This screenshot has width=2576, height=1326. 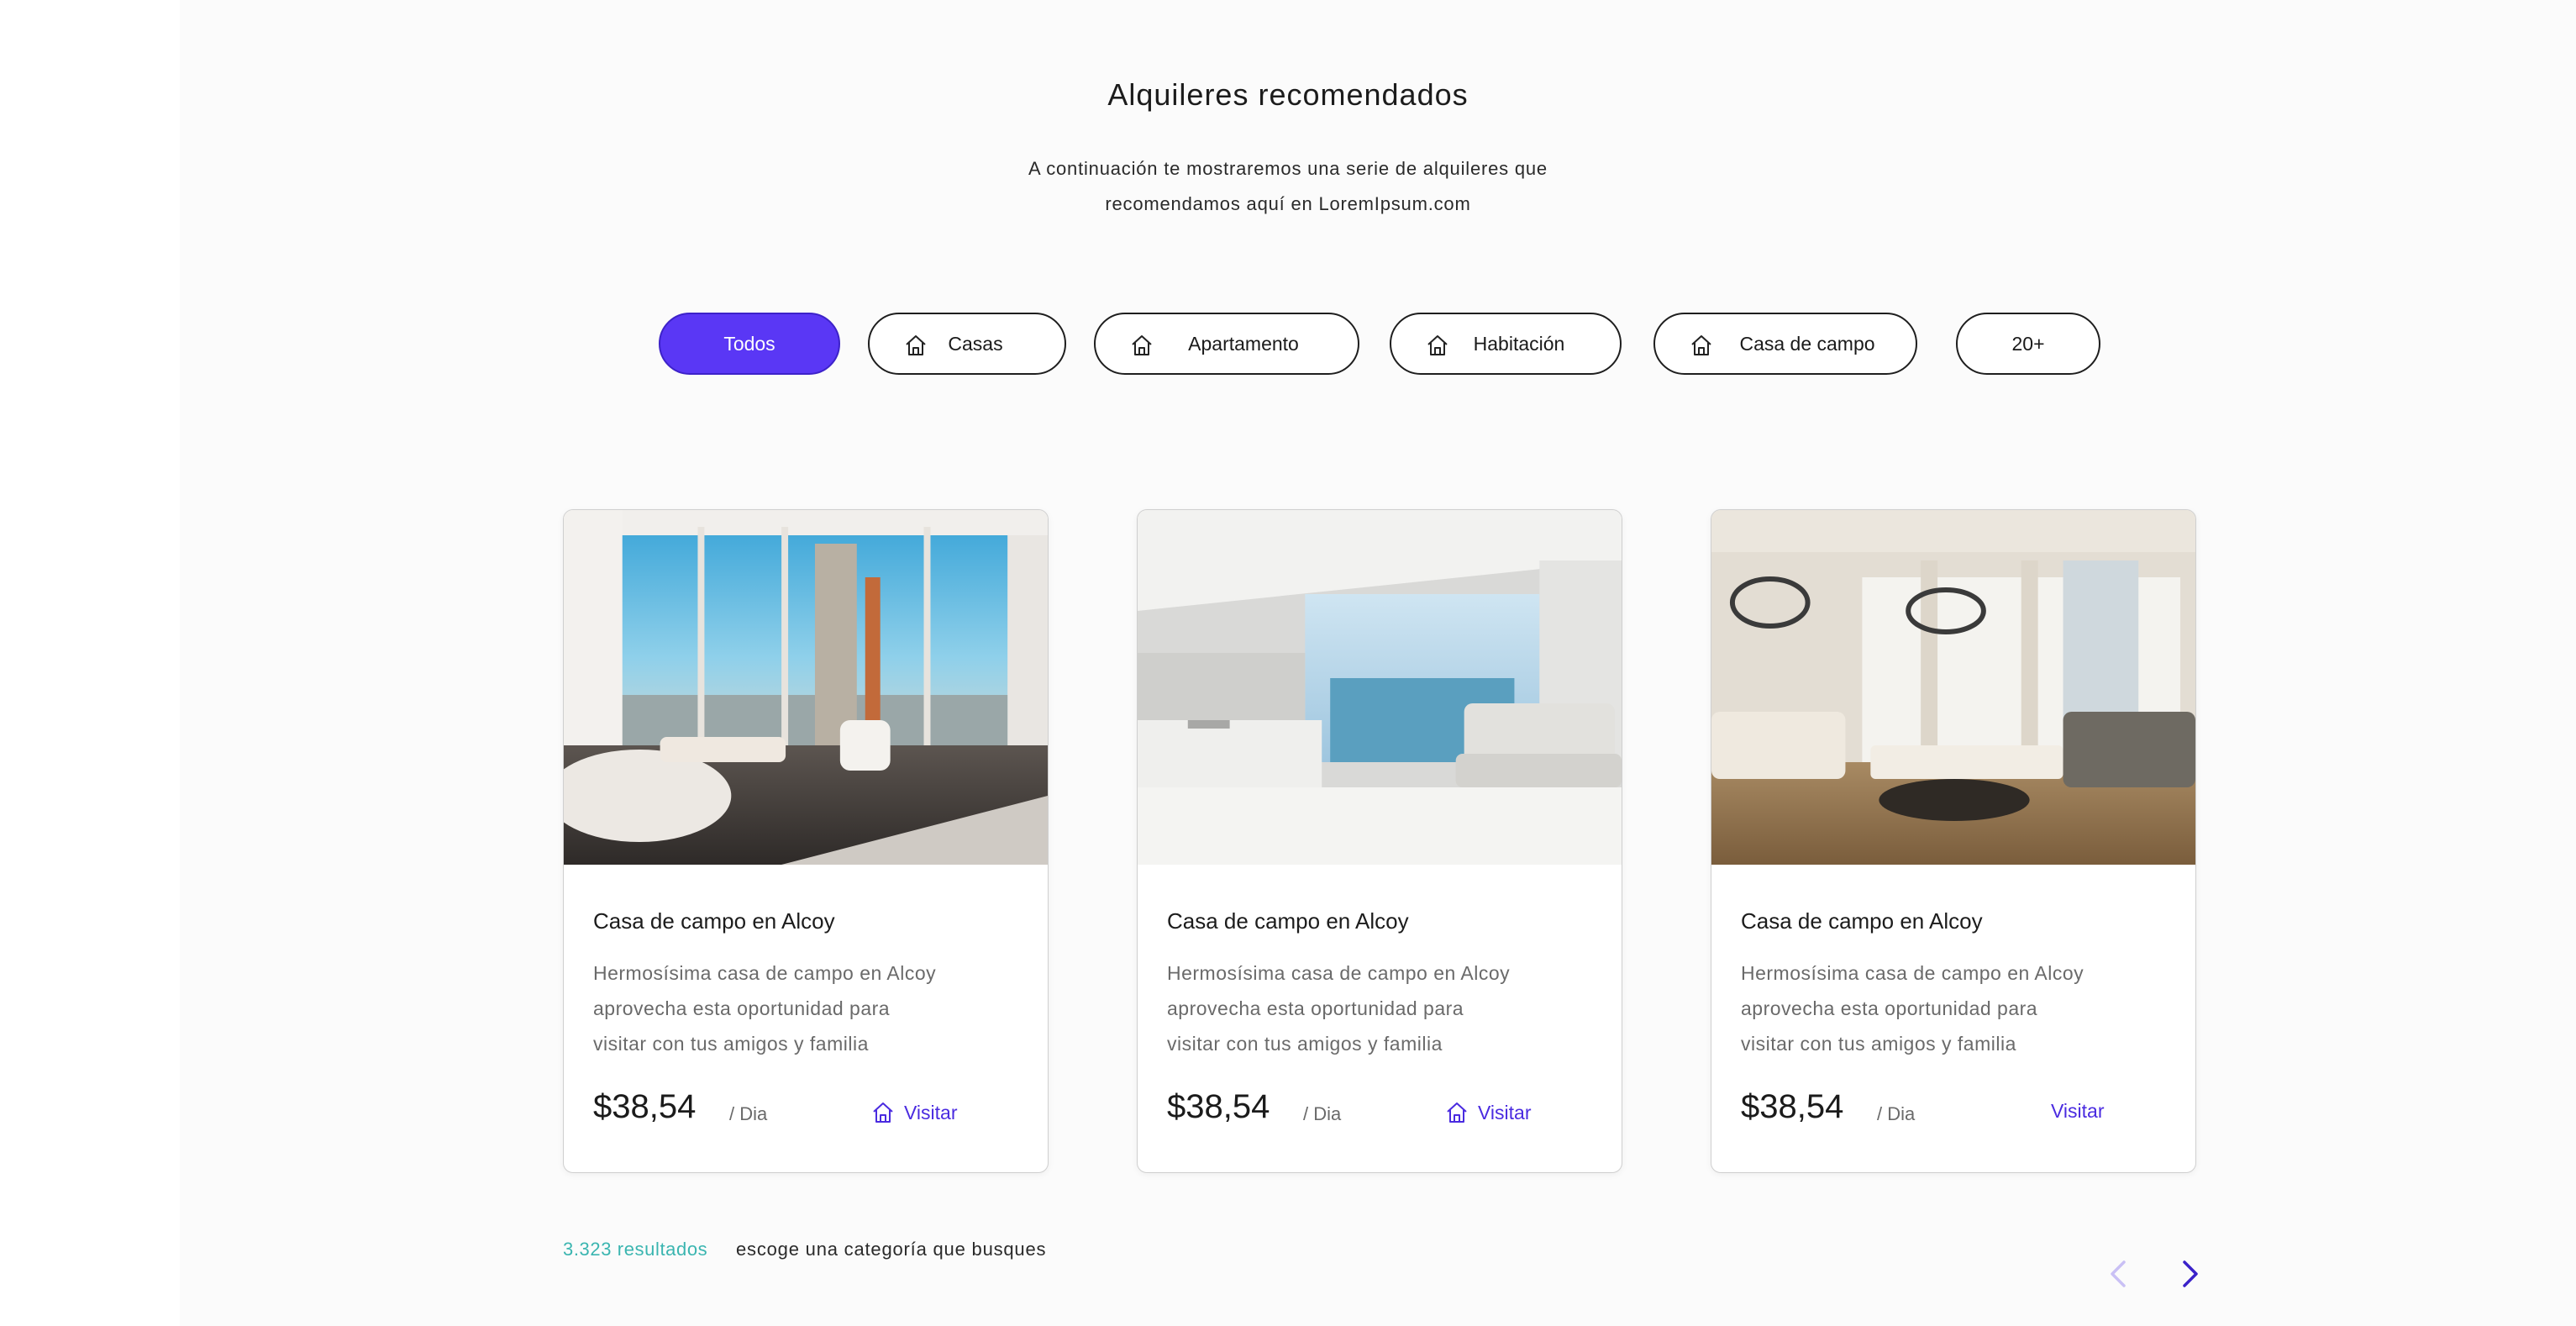 What do you see at coordinates (1243, 343) in the screenshot?
I see `filter-label: Apartamento` at bounding box center [1243, 343].